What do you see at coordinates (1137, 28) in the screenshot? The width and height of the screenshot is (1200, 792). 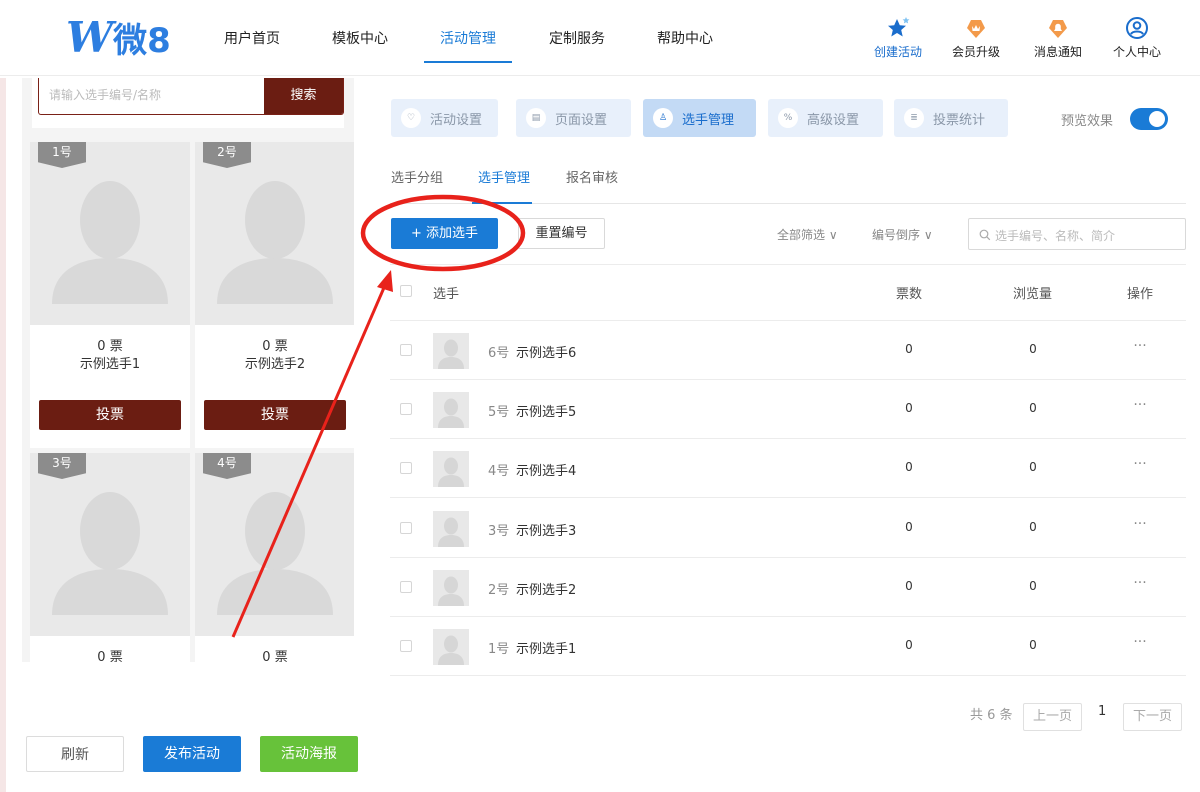 I see `user-circle-icon` at bounding box center [1137, 28].